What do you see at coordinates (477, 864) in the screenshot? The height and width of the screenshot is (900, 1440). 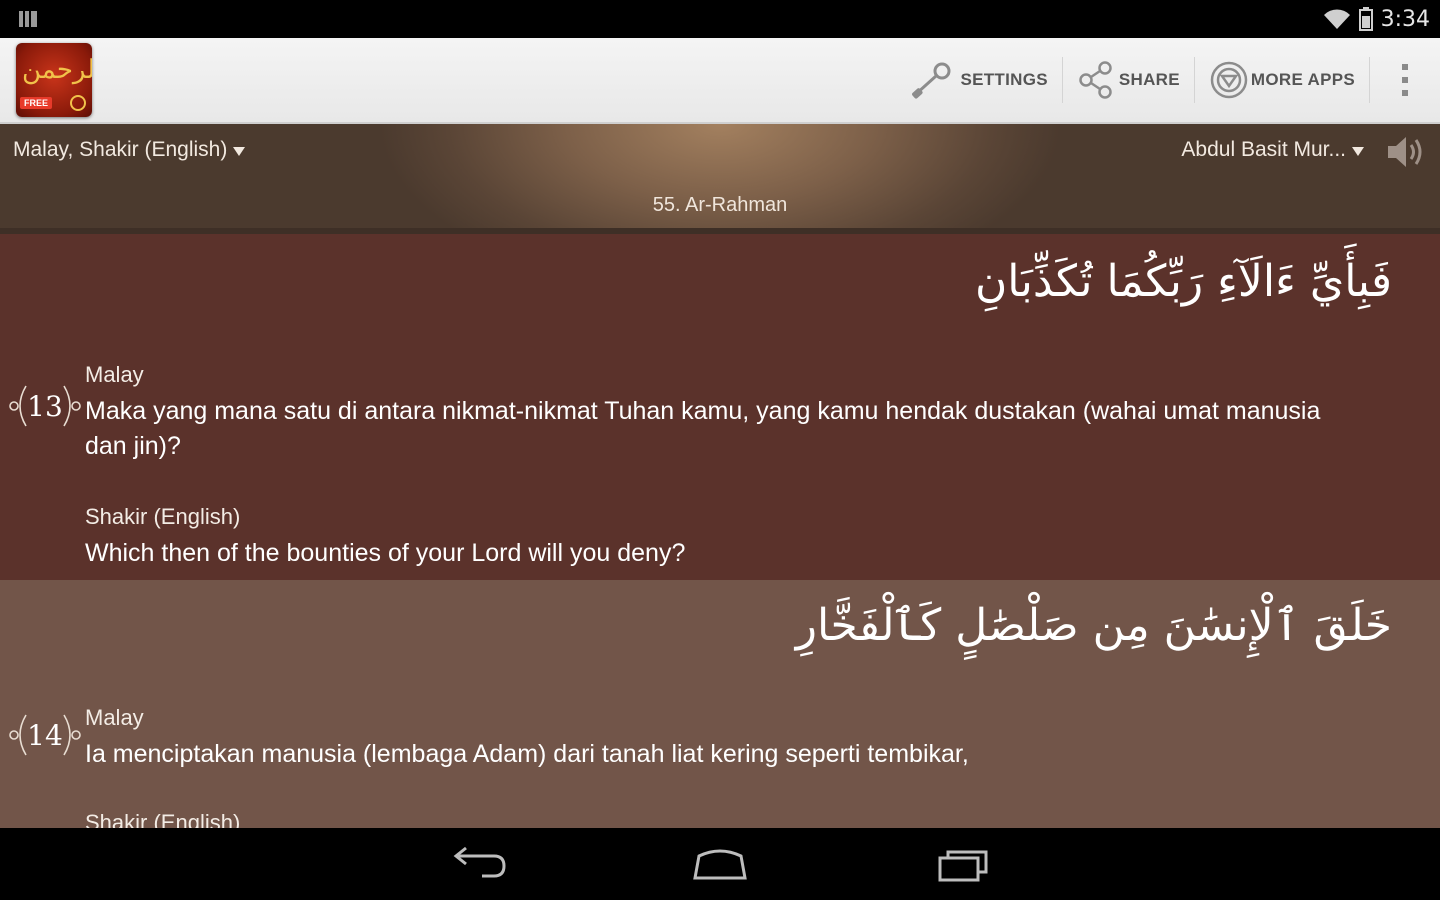 I see `back-icon` at bounding box center [477, 864].